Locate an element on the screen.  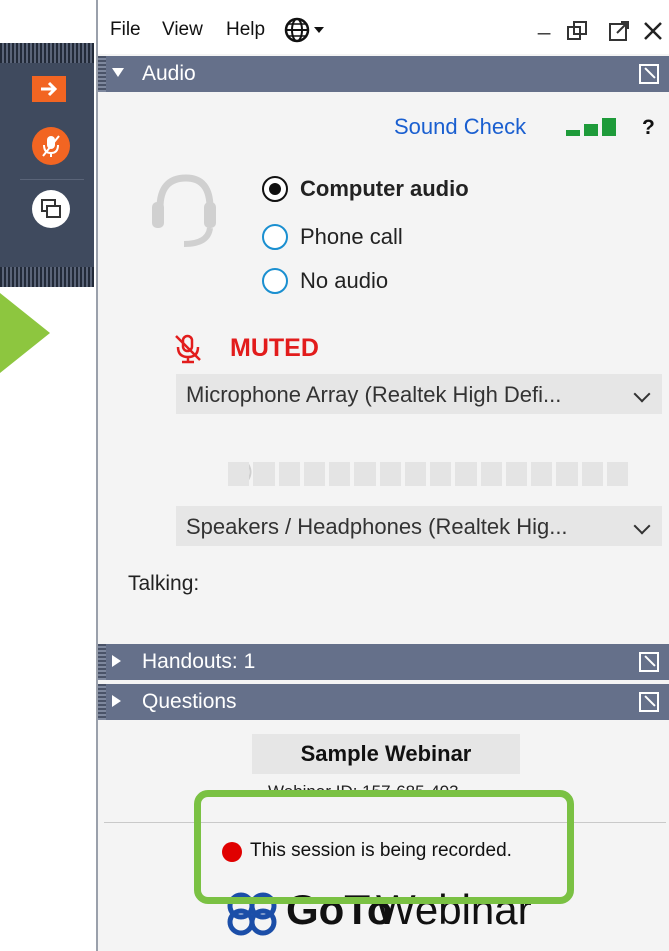
arrow-right-icon is located at coordinates (49, 89).